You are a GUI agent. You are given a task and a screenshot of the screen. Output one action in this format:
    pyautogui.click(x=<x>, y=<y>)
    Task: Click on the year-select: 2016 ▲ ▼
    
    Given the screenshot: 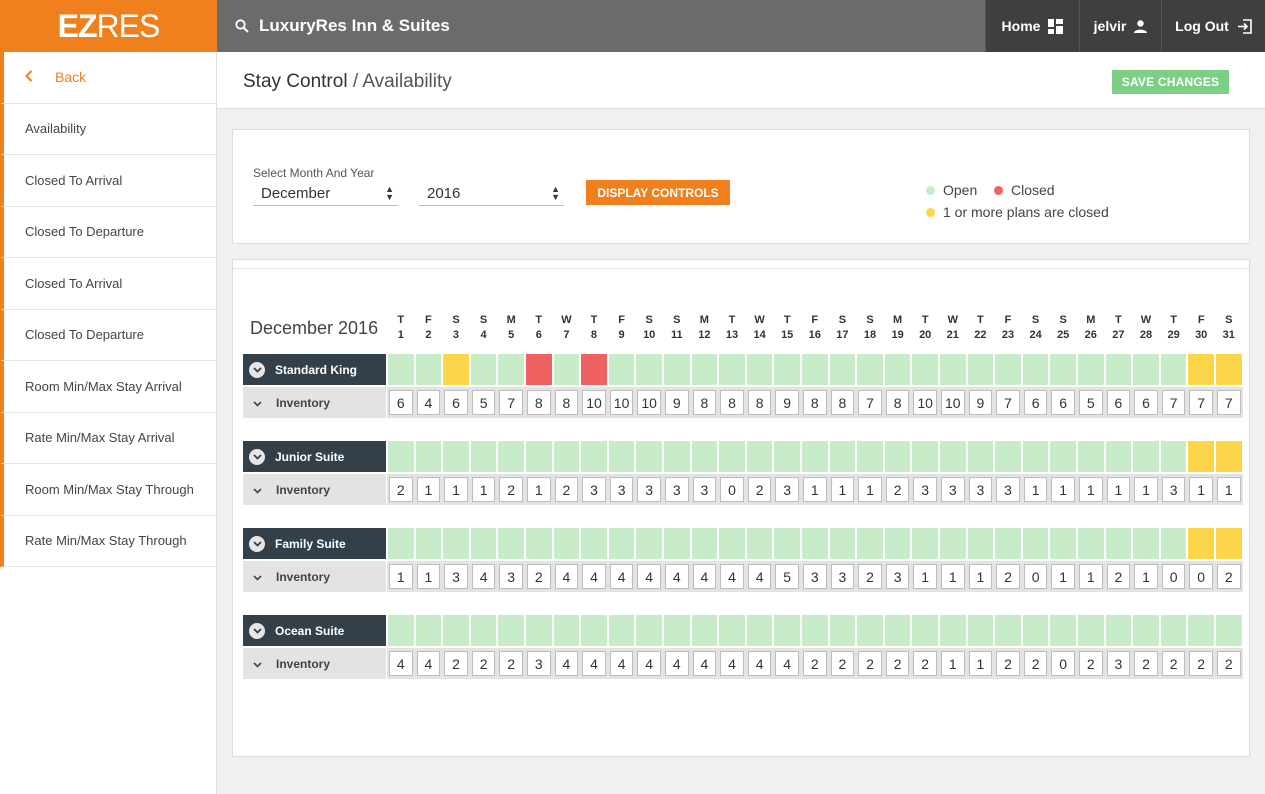 What is the action you would take?
    pyautogui.click(x=491, y=194)
    